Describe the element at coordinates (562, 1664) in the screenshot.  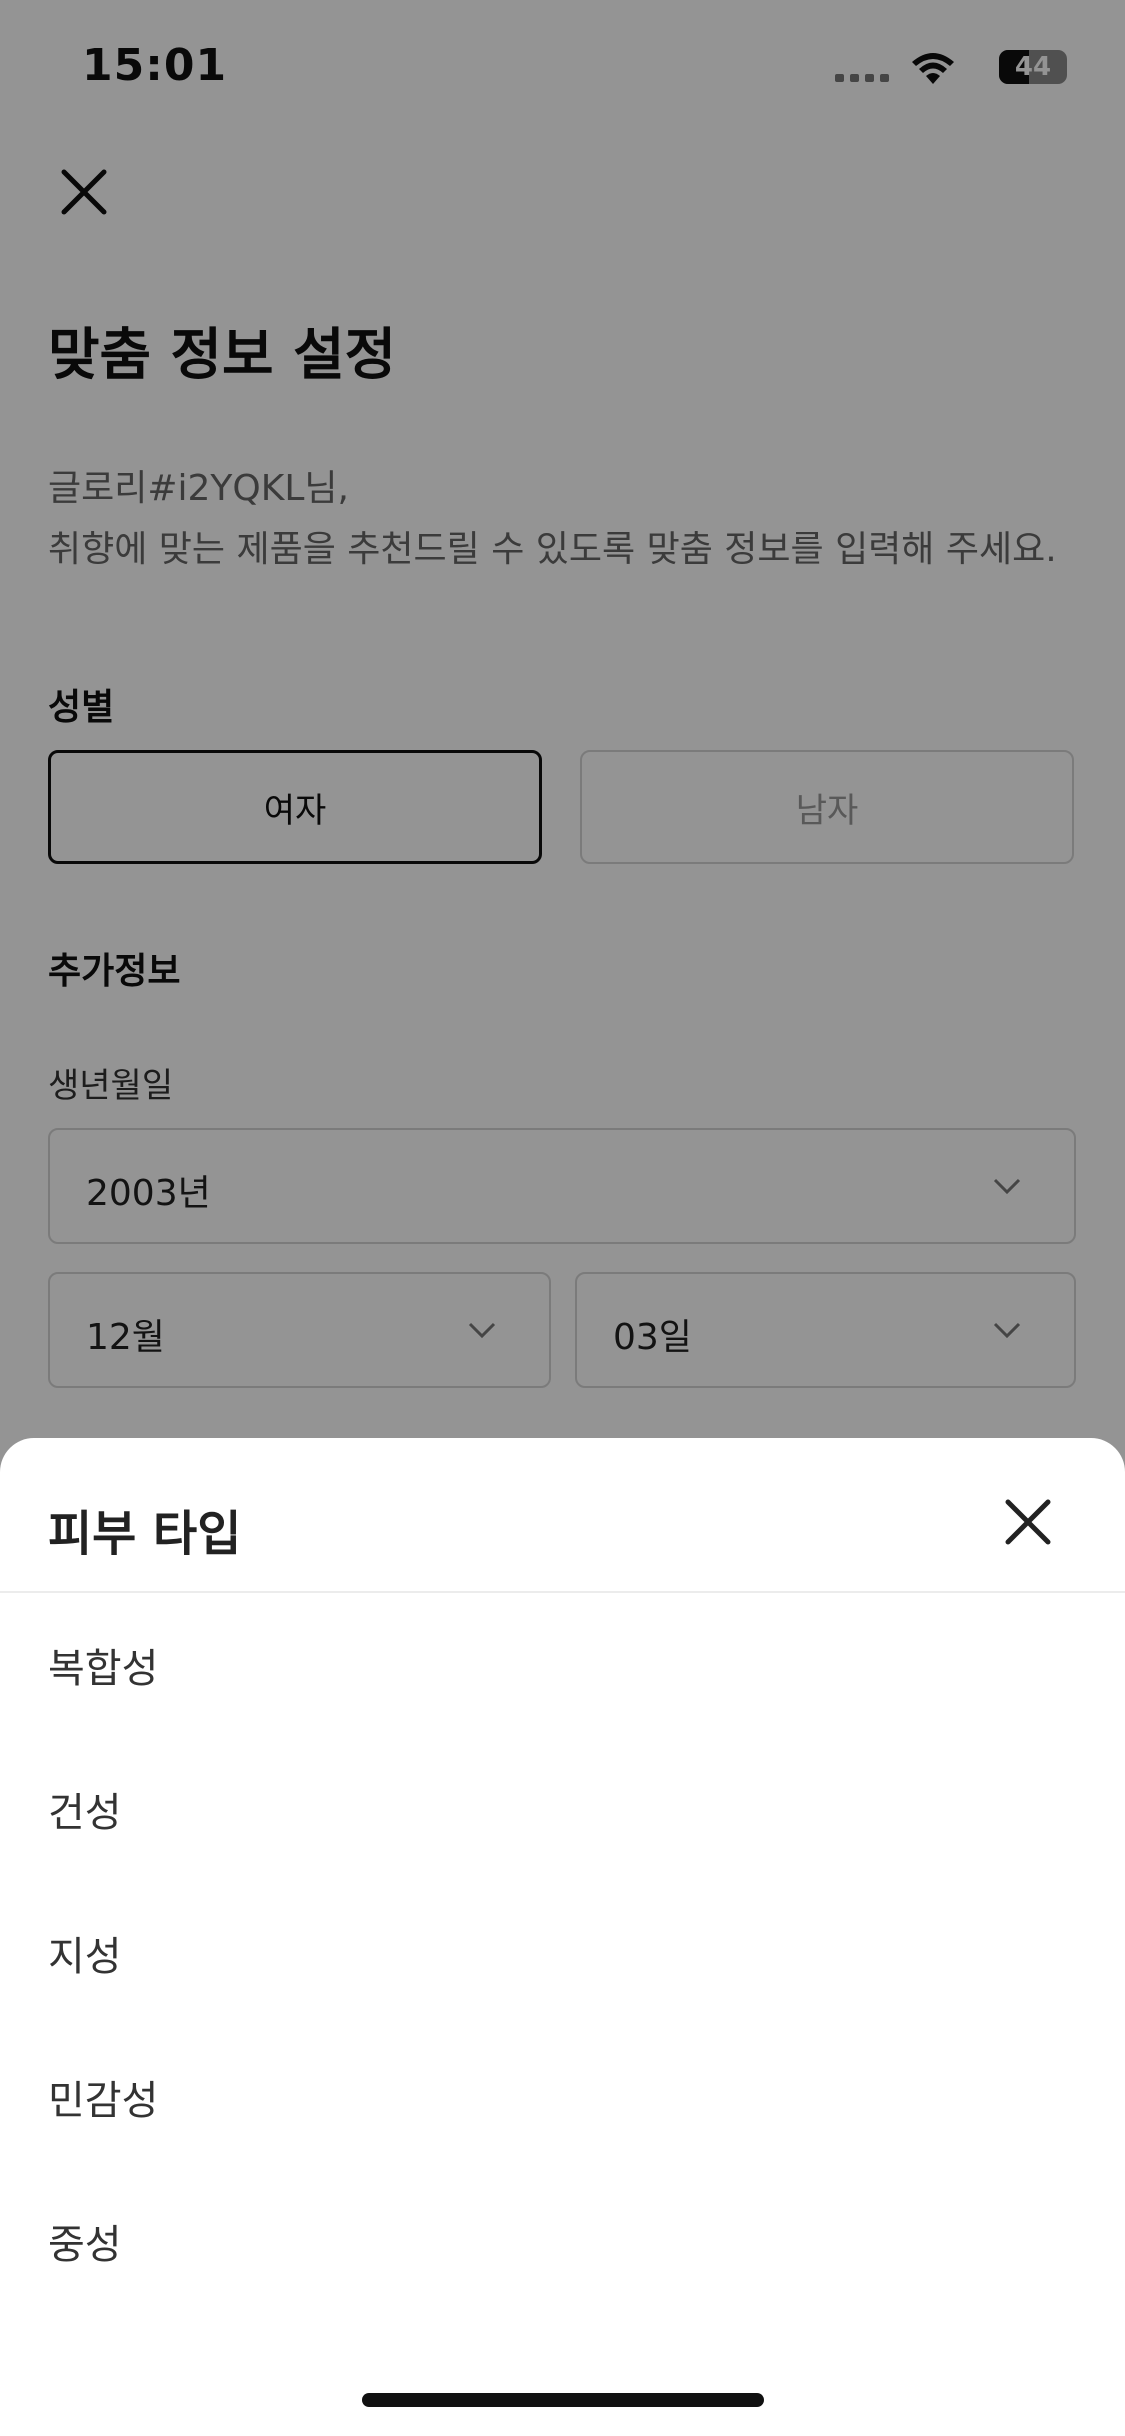
I see `skin-type-option-combination: 복합성` at that location.